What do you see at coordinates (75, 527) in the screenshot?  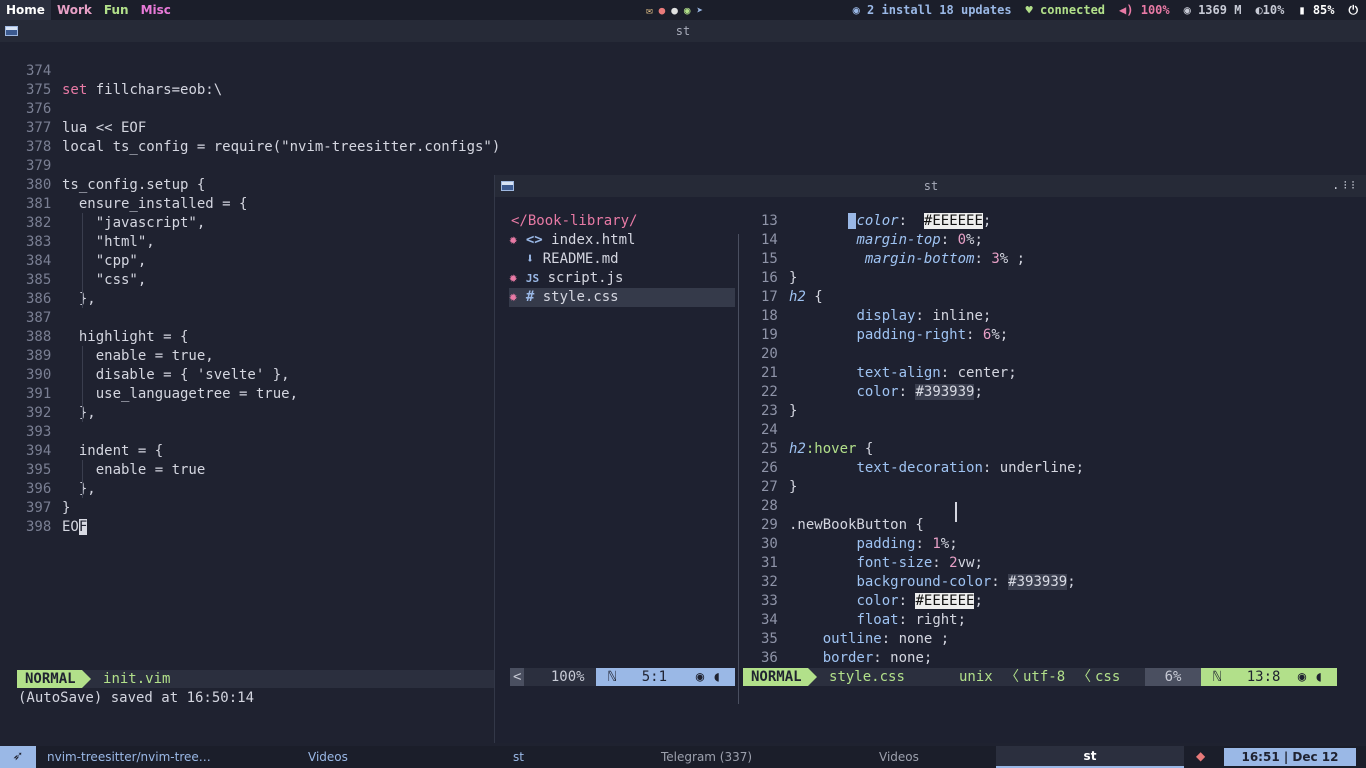 I see `code-line: EOF` at bounding box center [75, 527].